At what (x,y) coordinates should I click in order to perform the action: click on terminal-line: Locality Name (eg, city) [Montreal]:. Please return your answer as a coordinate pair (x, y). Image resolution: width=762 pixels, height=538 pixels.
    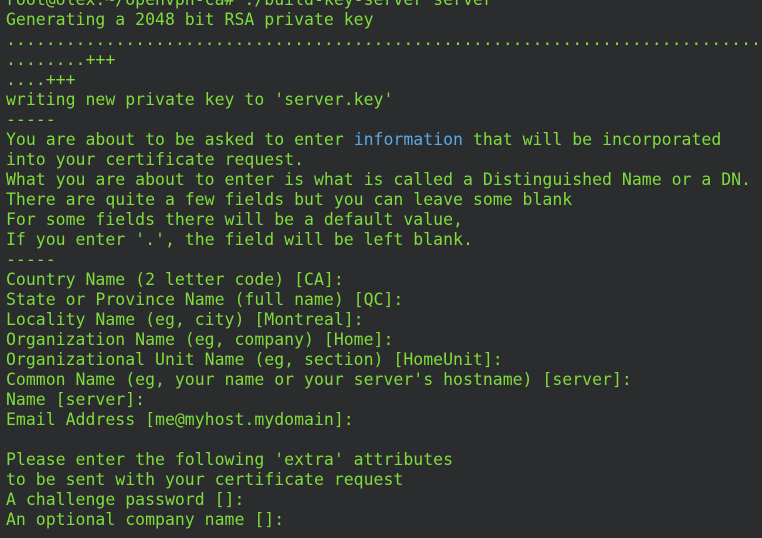
    Looking at the image, I should click on (185, 319).